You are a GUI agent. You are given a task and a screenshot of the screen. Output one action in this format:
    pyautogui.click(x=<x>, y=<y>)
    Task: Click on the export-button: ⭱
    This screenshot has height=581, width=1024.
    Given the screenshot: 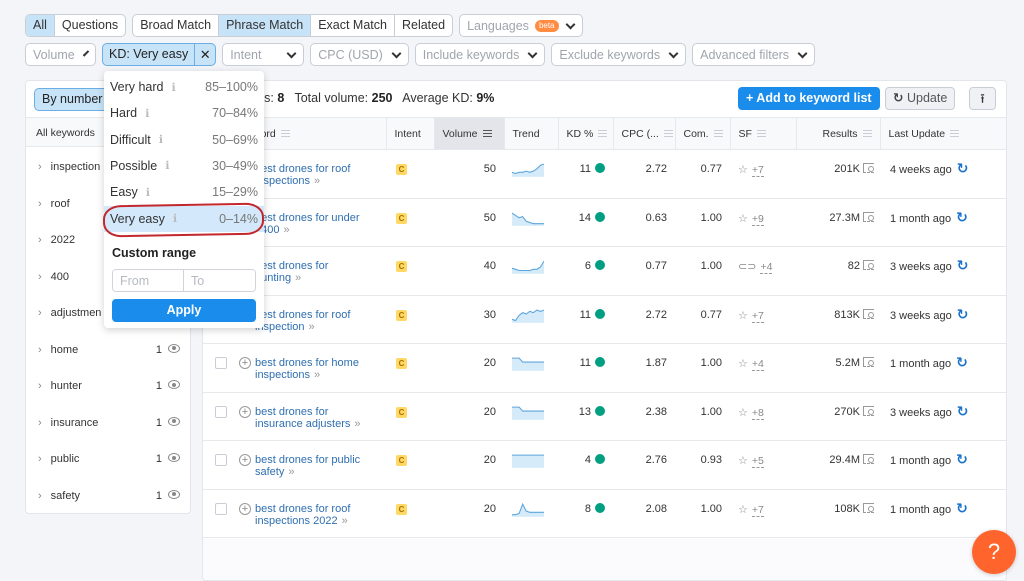 What is the action you would take?
    pyautogui.click(x=982, y=98)
    